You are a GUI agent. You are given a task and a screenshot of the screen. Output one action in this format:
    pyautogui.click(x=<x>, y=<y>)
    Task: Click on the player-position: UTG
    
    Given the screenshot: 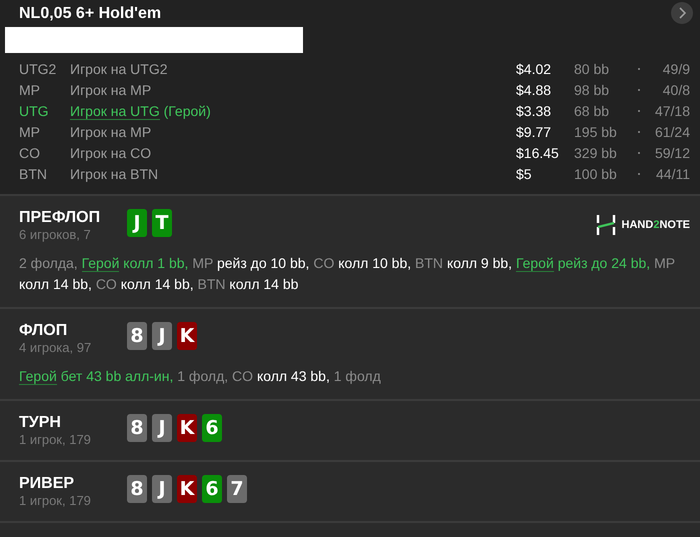 What is the action you would take?
    pyautogui.click(x=34, y=110)
    